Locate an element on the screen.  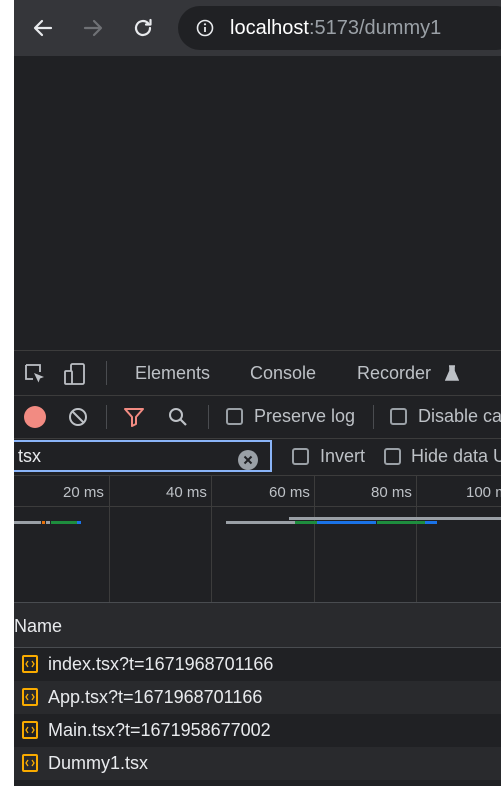
table-row: Dummy1.tsx is located at coordinates (257, 763).